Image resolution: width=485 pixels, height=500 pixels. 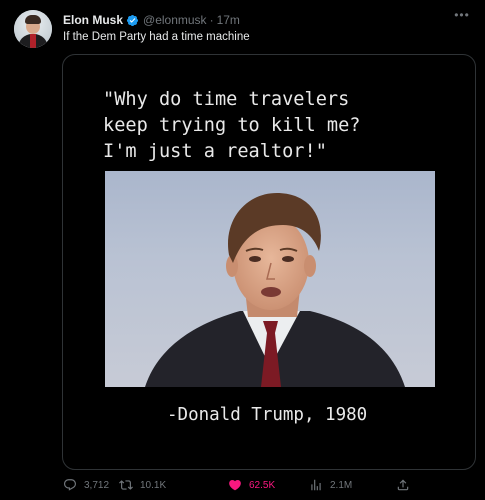 What do you see at coordinates (126, 485) in the screenshot?
I see `retweet-icon` at bounding box center [126, 485].